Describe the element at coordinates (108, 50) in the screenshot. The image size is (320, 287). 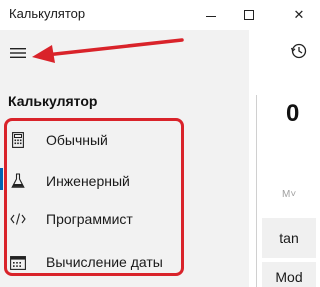
I see `annotation-arrow` at that location.